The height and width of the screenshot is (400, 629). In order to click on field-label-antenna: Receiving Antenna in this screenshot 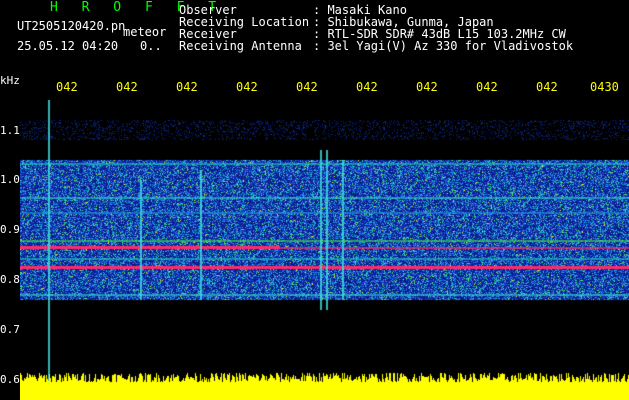, I will do `click(240, 46)`.